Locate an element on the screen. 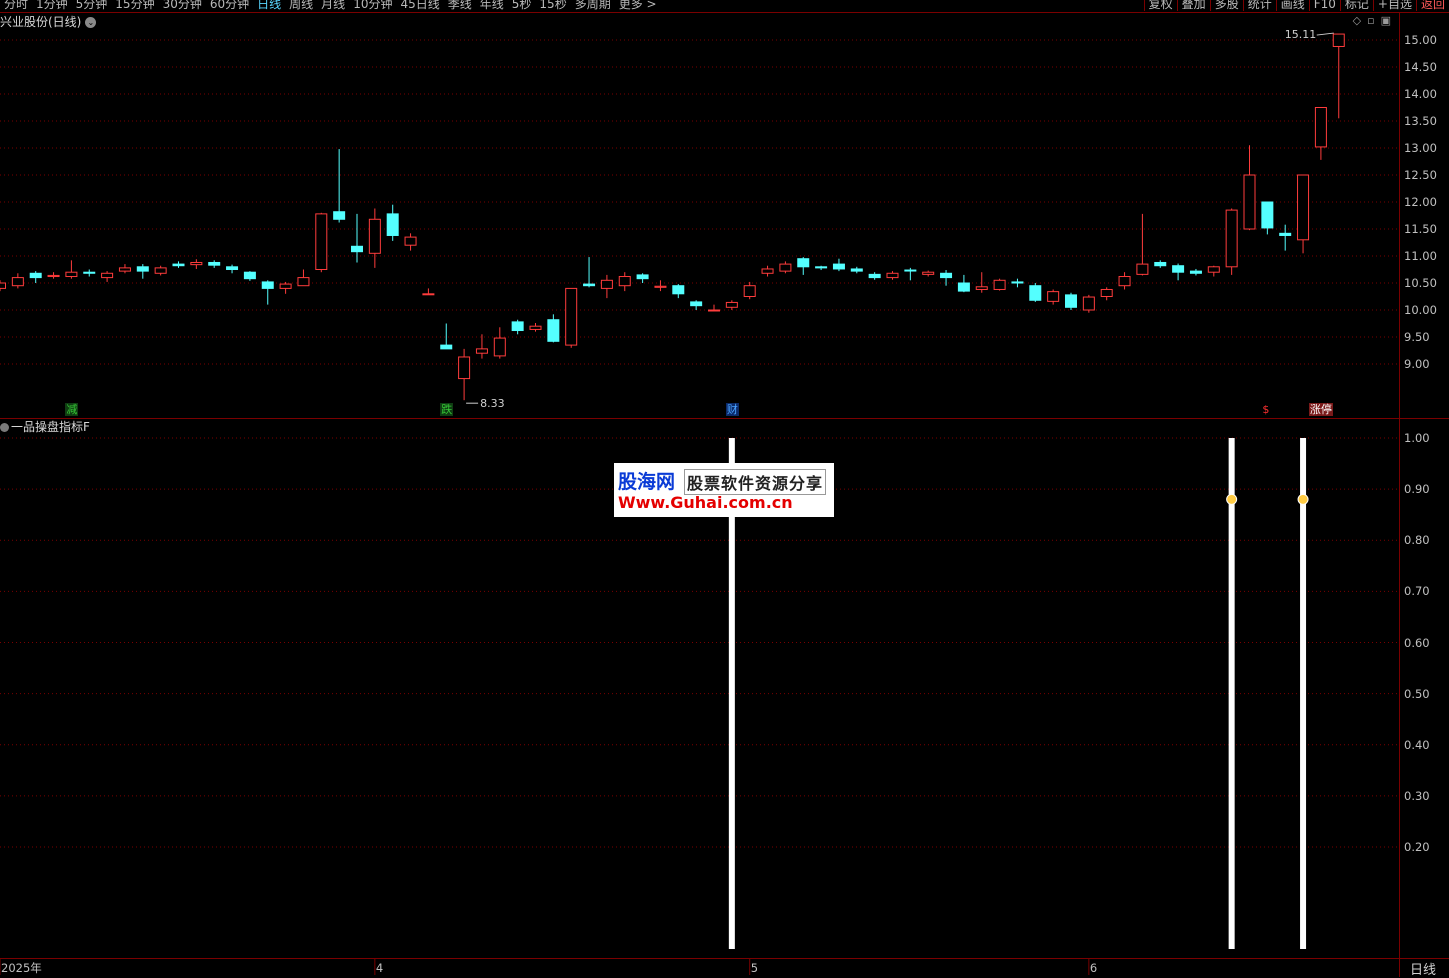  price-tick: 9.50 is located at coordinates (1417, 337).